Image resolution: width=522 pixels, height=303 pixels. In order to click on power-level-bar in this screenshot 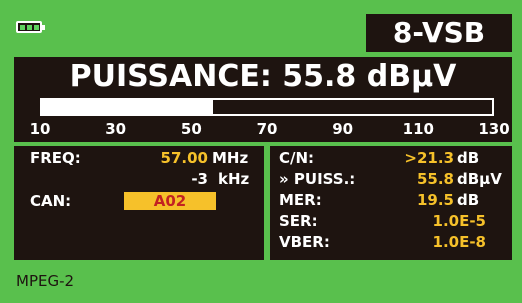, I will do `click(267, 107)`.